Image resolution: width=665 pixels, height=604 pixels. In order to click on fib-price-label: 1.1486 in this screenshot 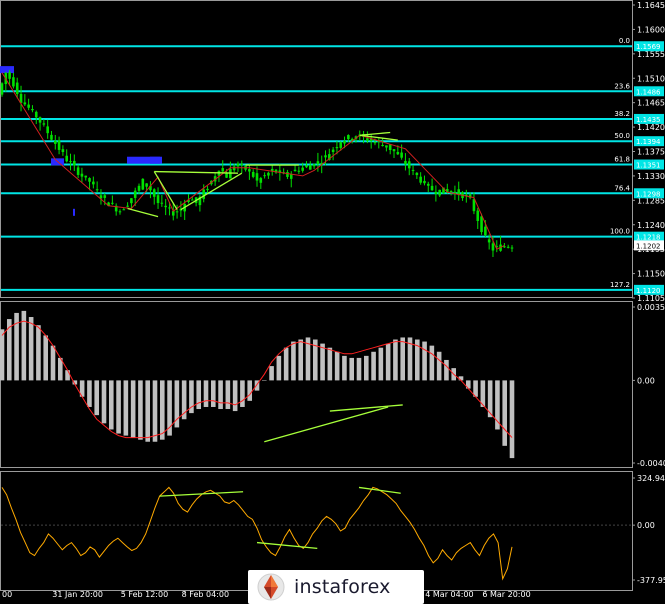, I will do `click(648, 92)`.